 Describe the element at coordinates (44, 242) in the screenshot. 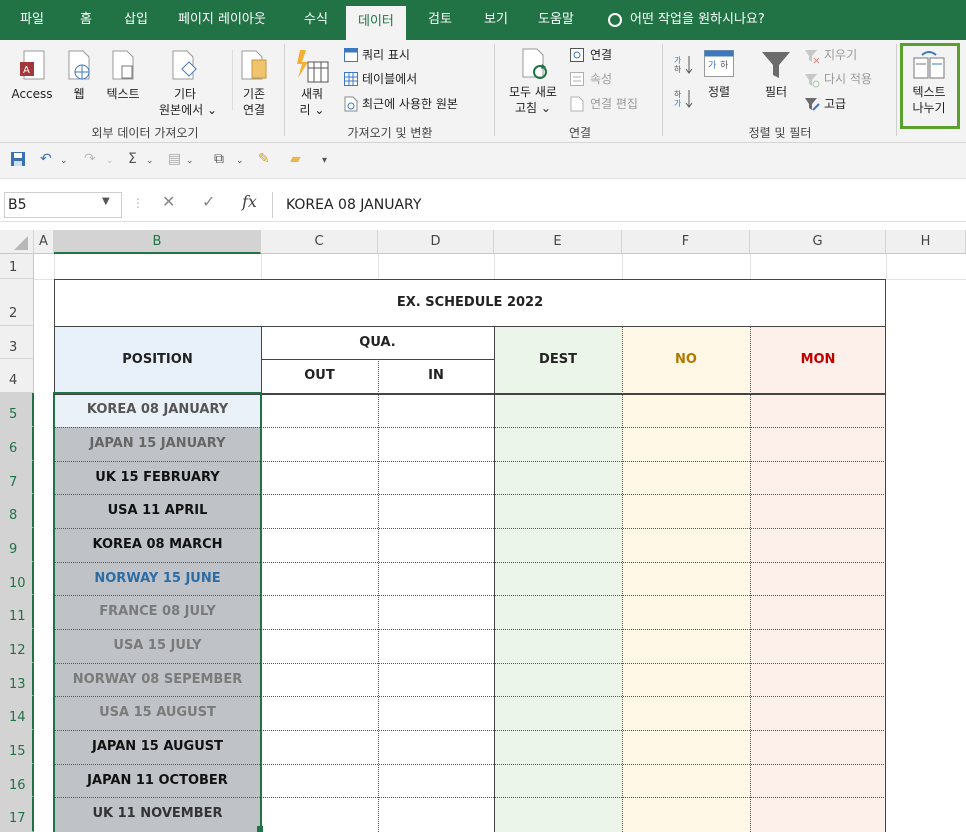

I see `column-header-a: A` at that location.